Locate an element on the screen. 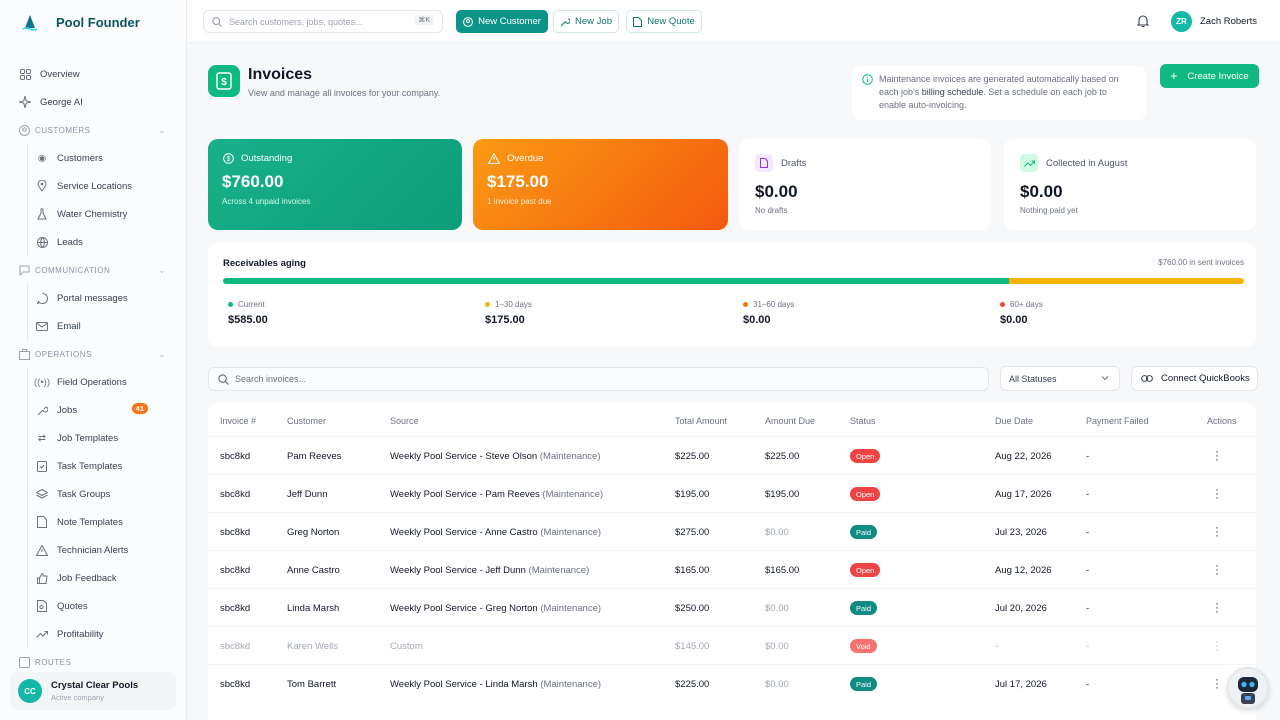 Image resolution: width=1280 pixels, height=720 pixels. customer-name: Karen Wells is located at coordinates (312, 646).